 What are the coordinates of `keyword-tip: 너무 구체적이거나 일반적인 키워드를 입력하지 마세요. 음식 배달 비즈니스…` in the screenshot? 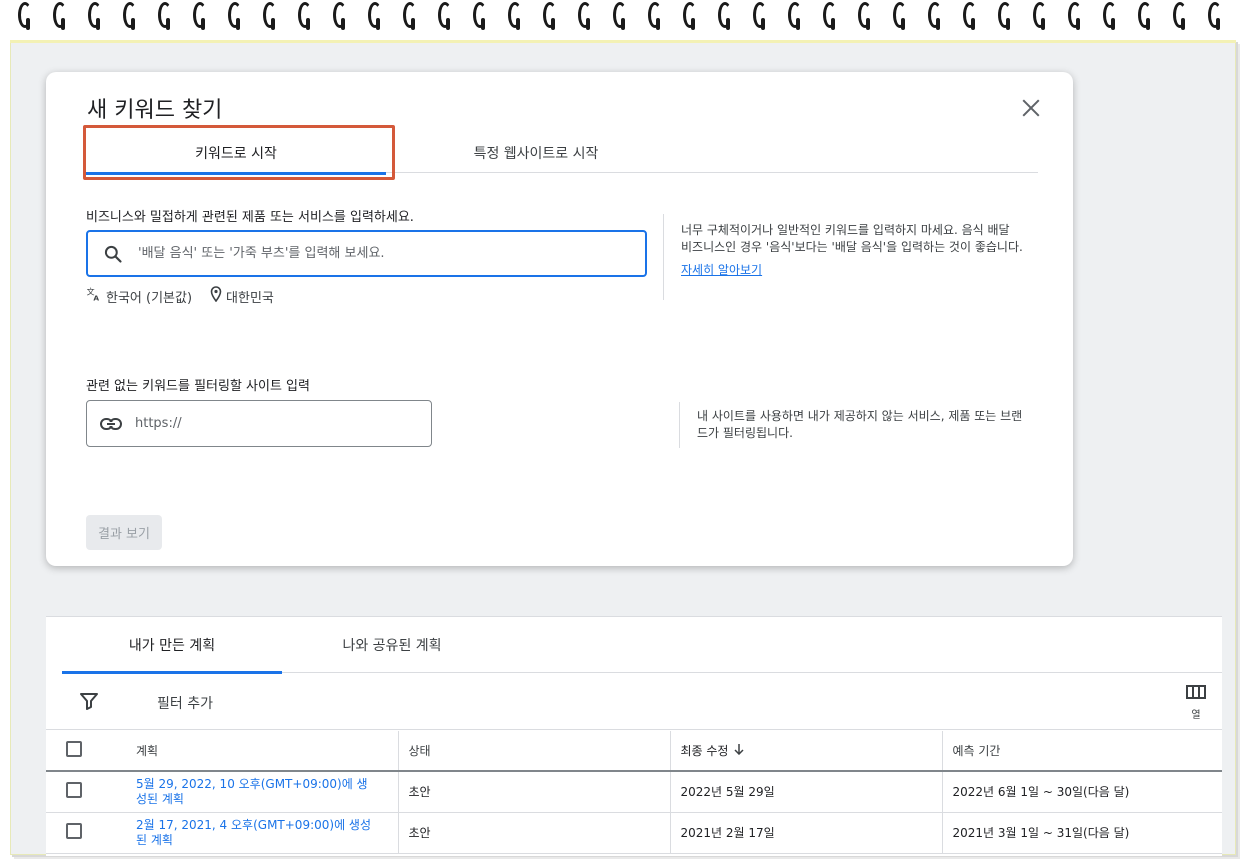 It's located at (843, 257).